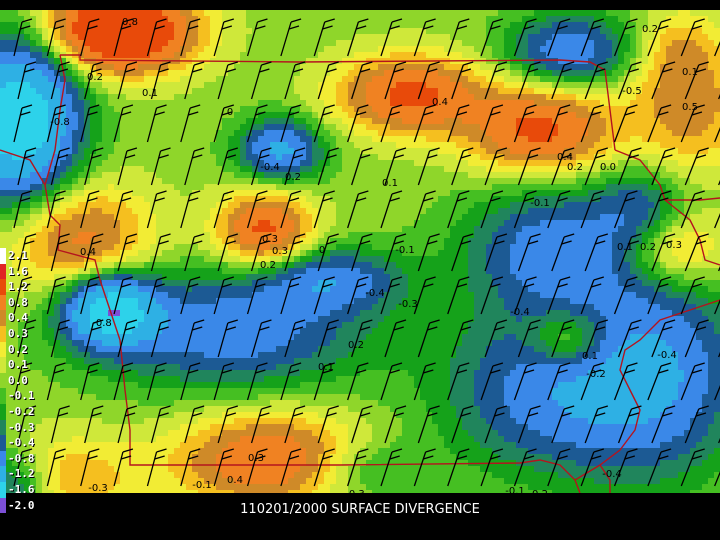 The height and width of the screenshot is (540, 720). I want to click on legend-label: 0.2, so click(18, 349).